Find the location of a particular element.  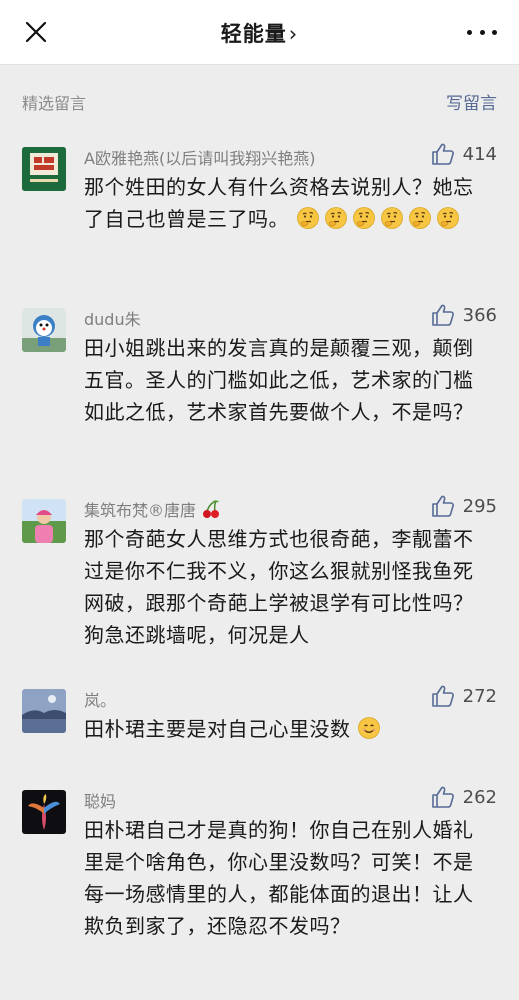

account-title-link: 轻能量› is located at coordinates (259, 33).